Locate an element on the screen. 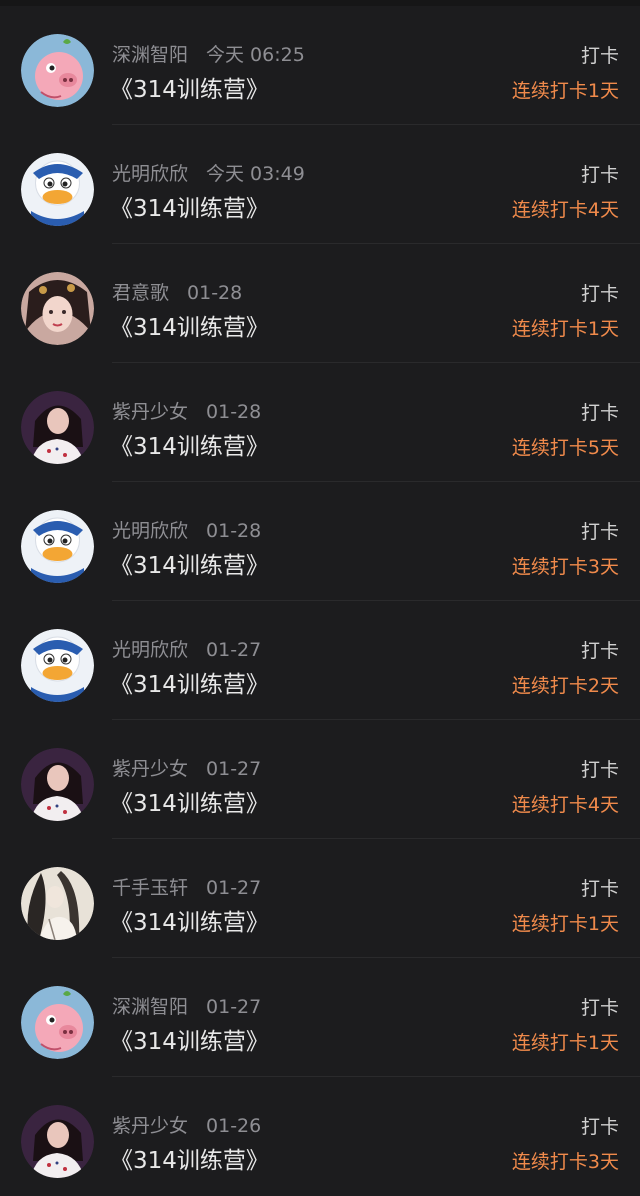 The width and height of the screenshot is (640, 1196). record-meta: 光明欣欣 今天 03:49 is located at coordinates (208, 172).